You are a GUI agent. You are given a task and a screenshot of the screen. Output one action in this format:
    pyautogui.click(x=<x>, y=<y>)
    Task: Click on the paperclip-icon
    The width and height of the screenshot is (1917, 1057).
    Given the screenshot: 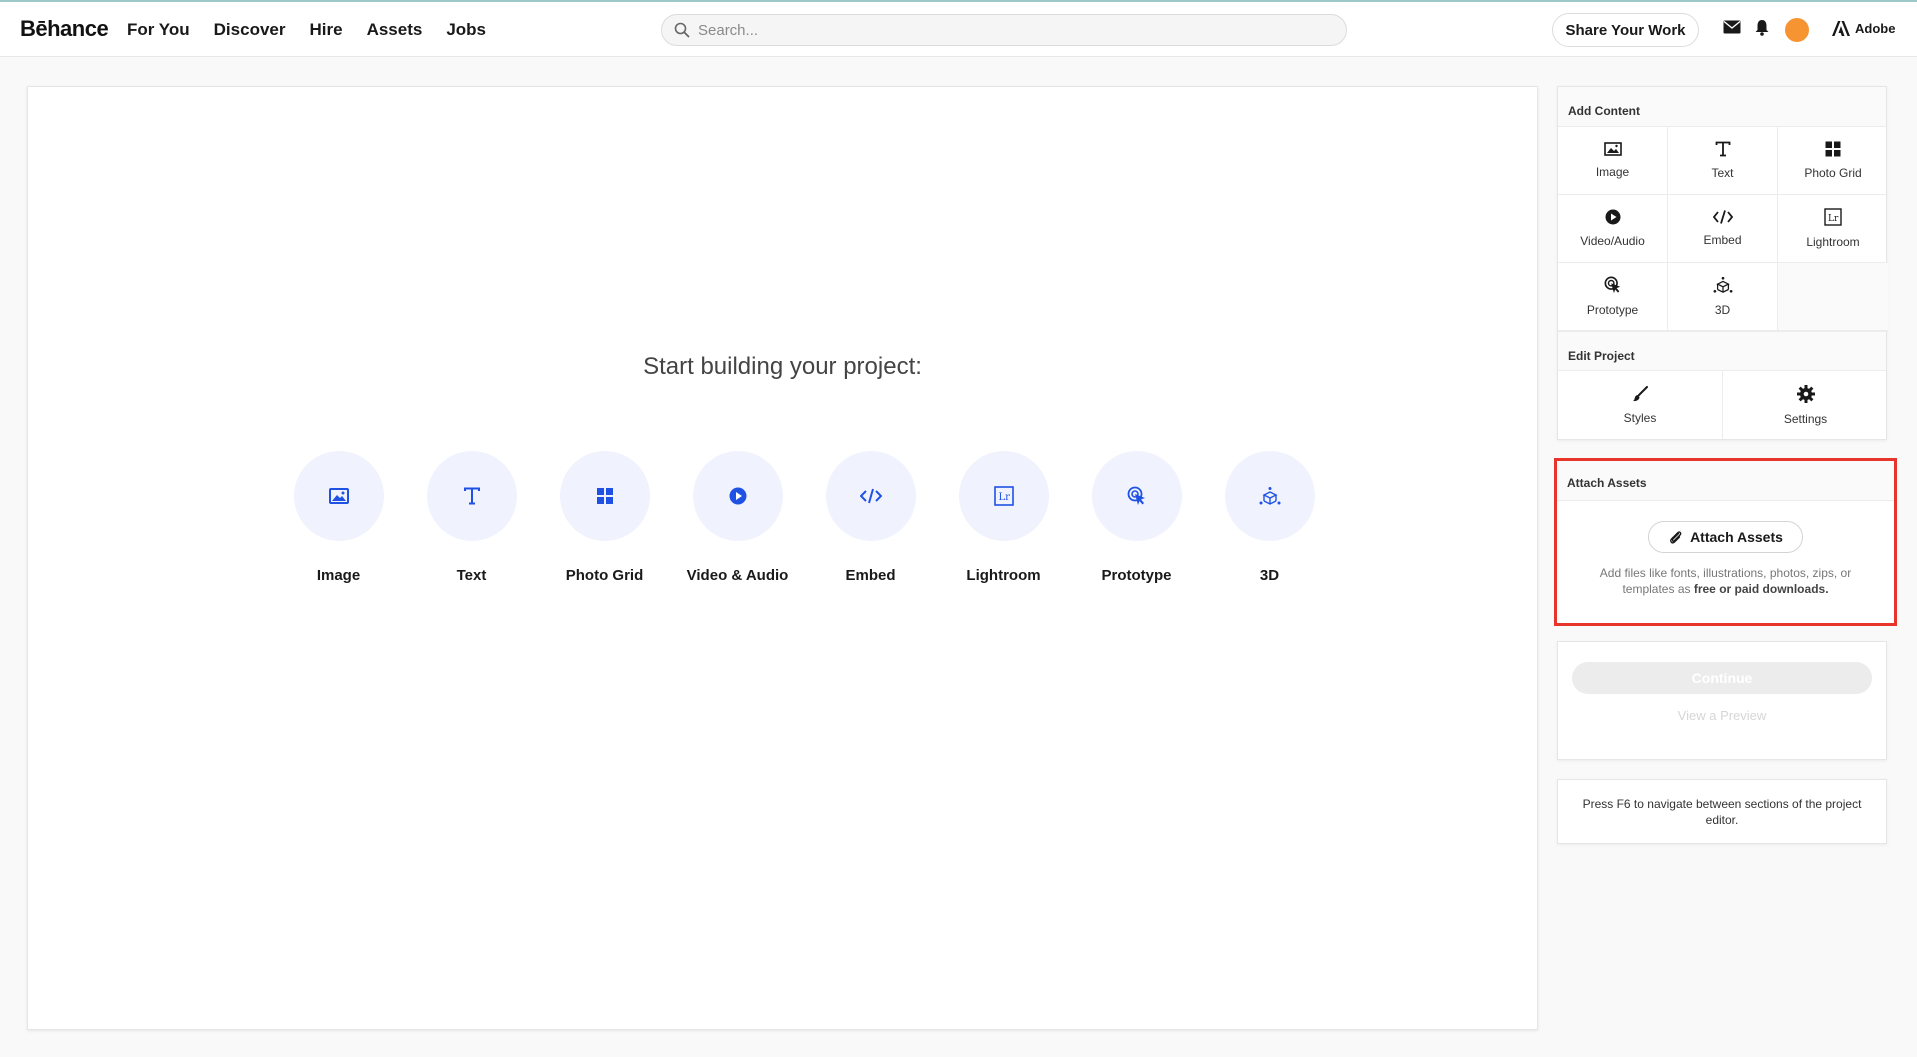 What is the action you would take?
    pyautogui.click(x=1676, y=537)
    